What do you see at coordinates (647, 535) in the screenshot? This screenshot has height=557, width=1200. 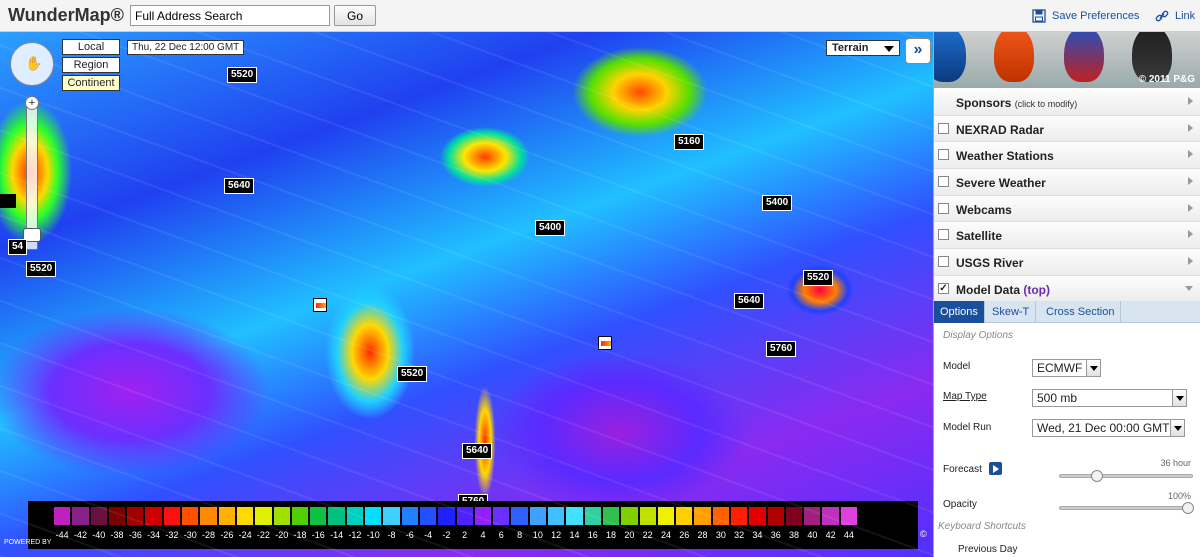 I see `legend-label: 22` at bounding box center [647, 535].